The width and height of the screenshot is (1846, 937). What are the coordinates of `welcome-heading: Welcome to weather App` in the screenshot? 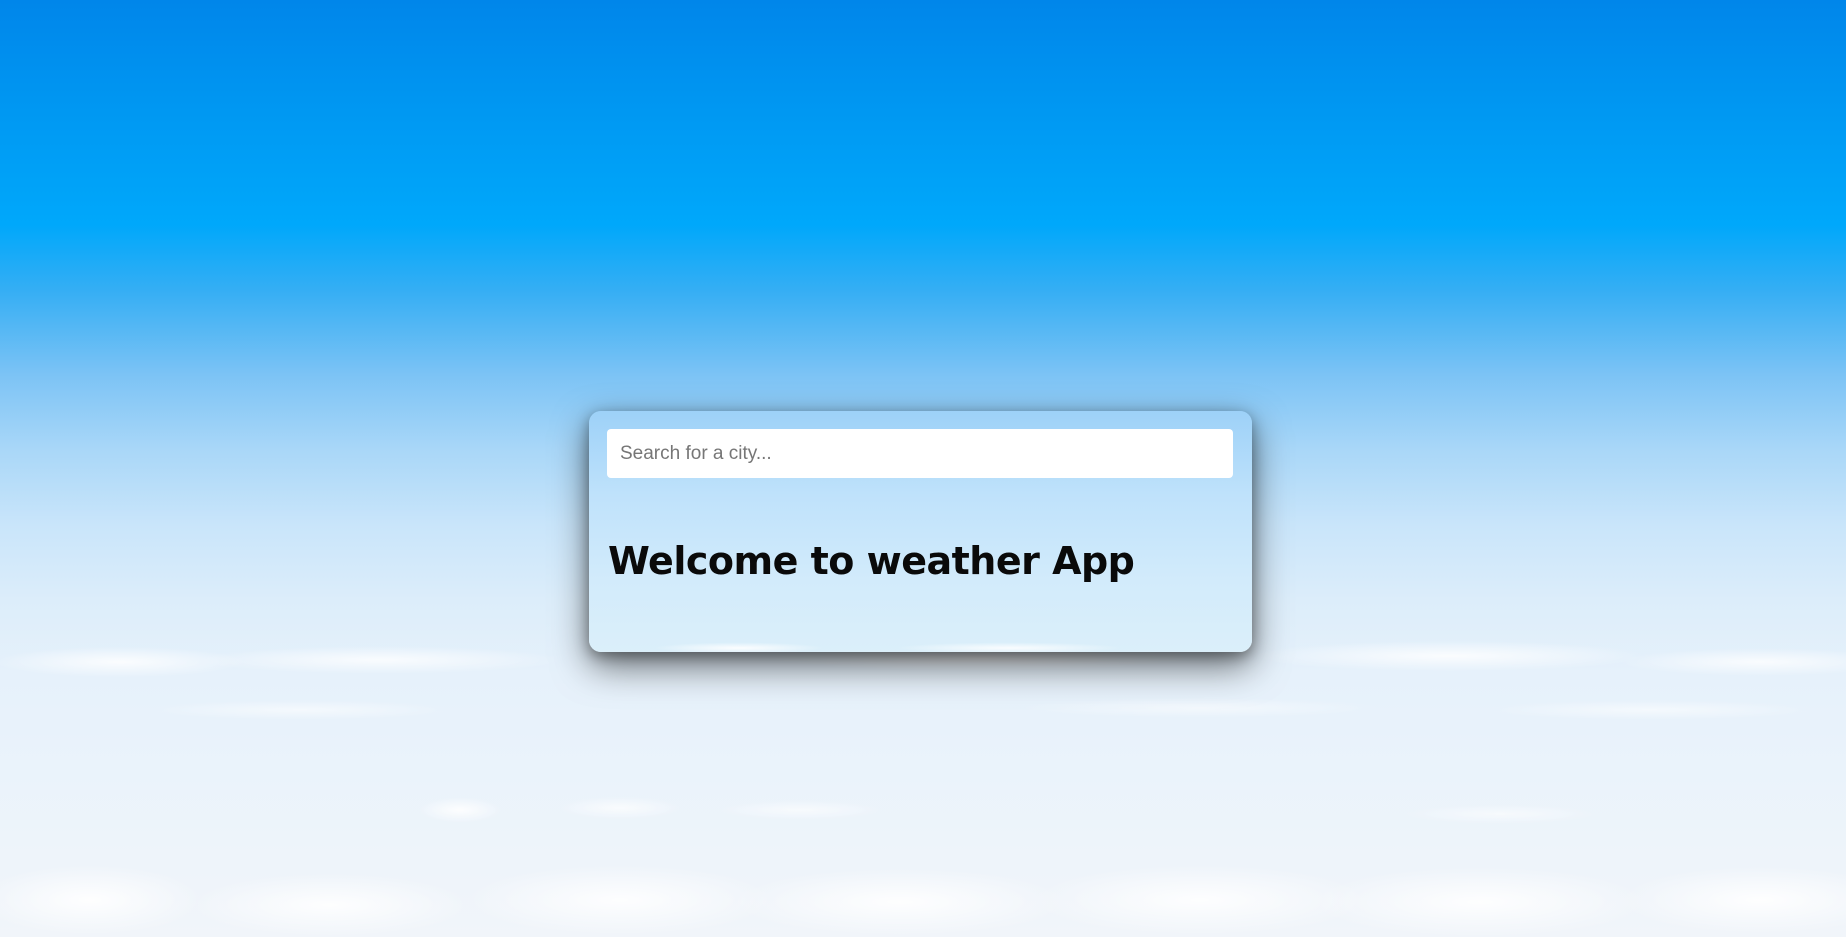 It's located at (871, 561).